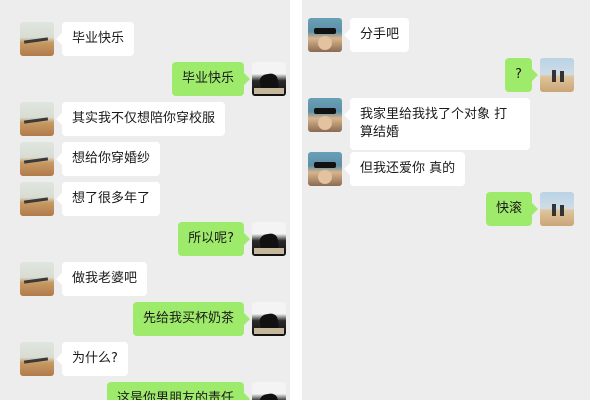  Describe the element at coordinates (191, 319) in the screenshot. I see `message-bubble: 先给我买杯奶茶` at that location.